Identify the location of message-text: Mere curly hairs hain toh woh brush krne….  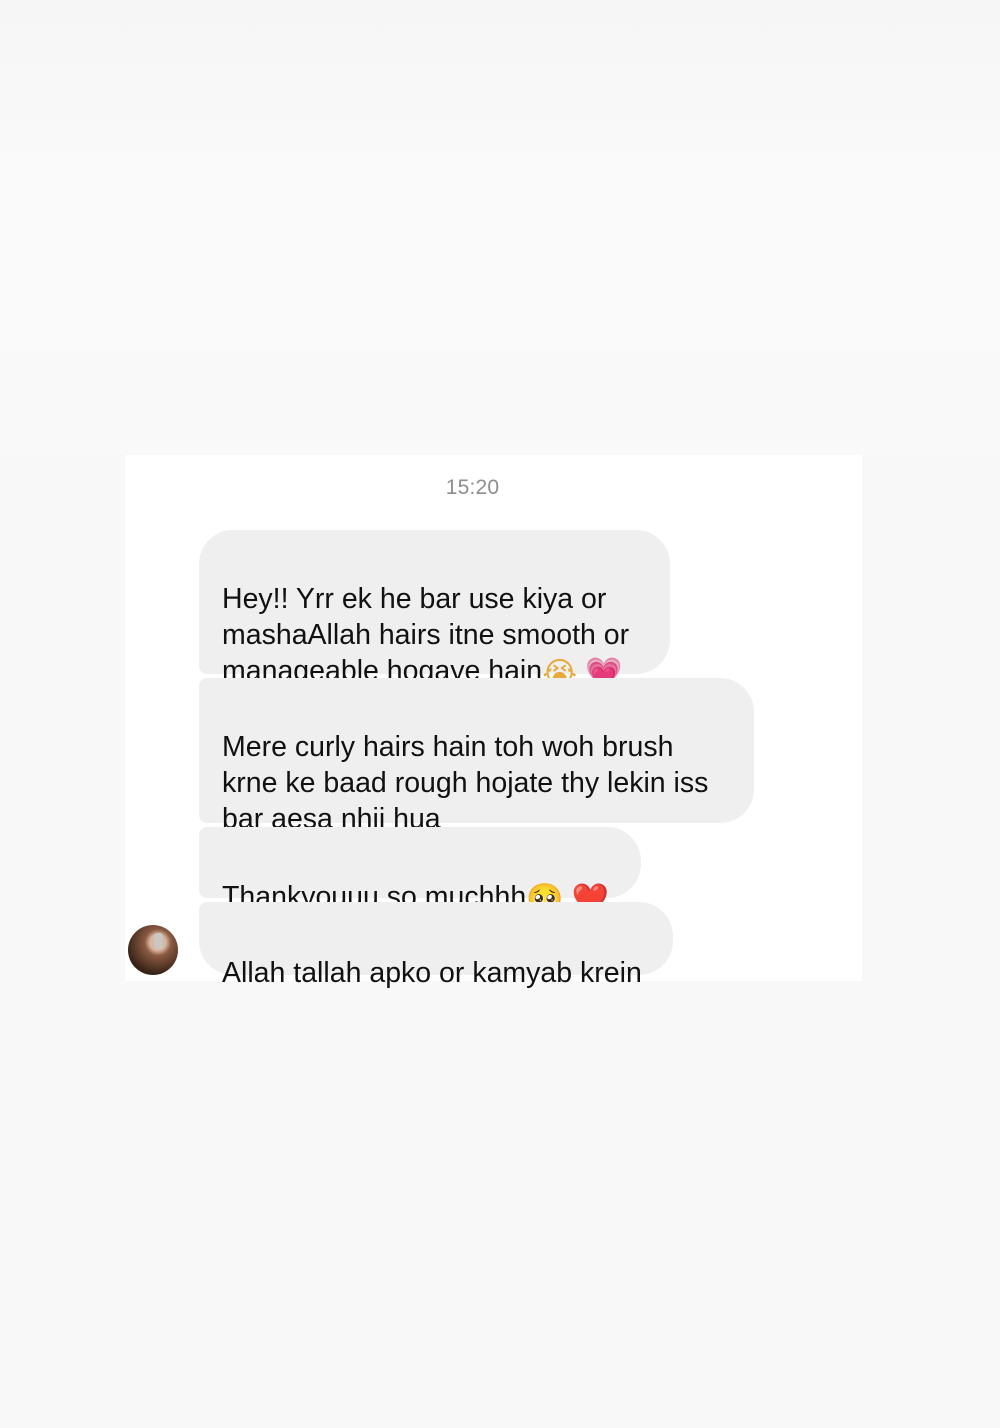
(465, 783).